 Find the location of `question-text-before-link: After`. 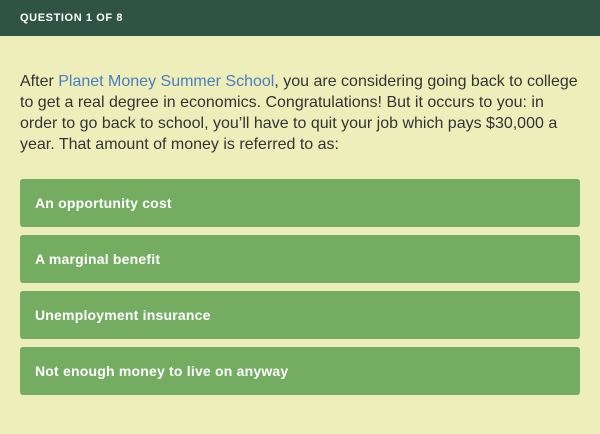

question-text-before-link: After is located at coordinates (39, 81).